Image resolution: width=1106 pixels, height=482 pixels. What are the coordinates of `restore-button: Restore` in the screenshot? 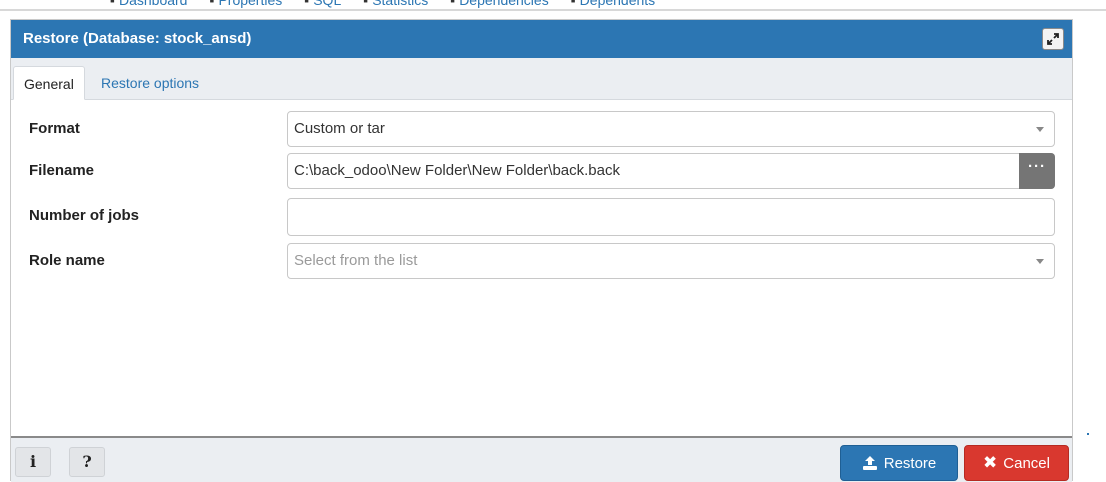 It's located at (899, 463).